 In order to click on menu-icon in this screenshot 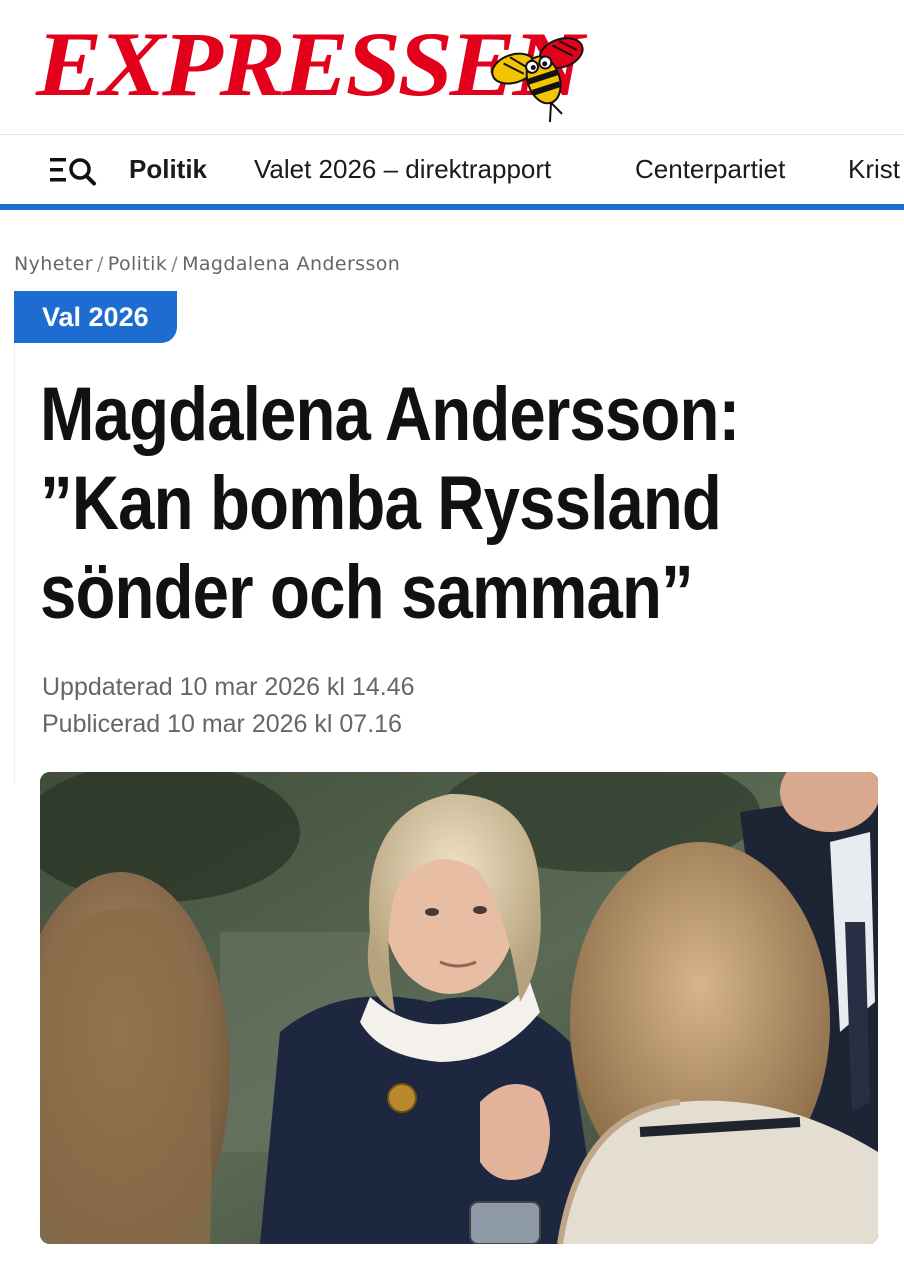, I will do `click(58, 170)`.